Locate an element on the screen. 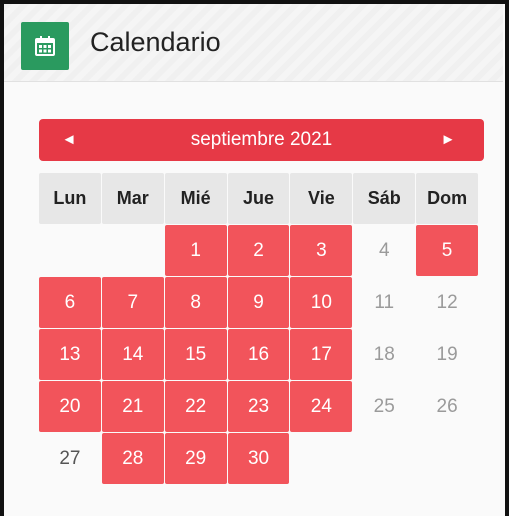 This screenshot has height=516, width=509. weekday-header: Jue is located at coordinates (258, 198).